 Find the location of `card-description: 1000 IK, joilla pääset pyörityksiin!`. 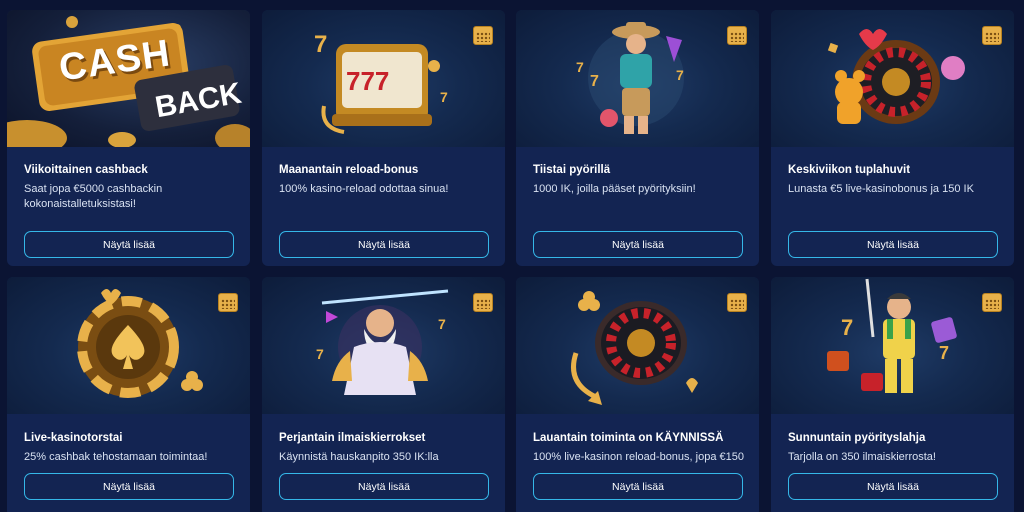

card-description: 1000 IK, joilla pääset pyörityksiin! is located at coordinates (614, 189).